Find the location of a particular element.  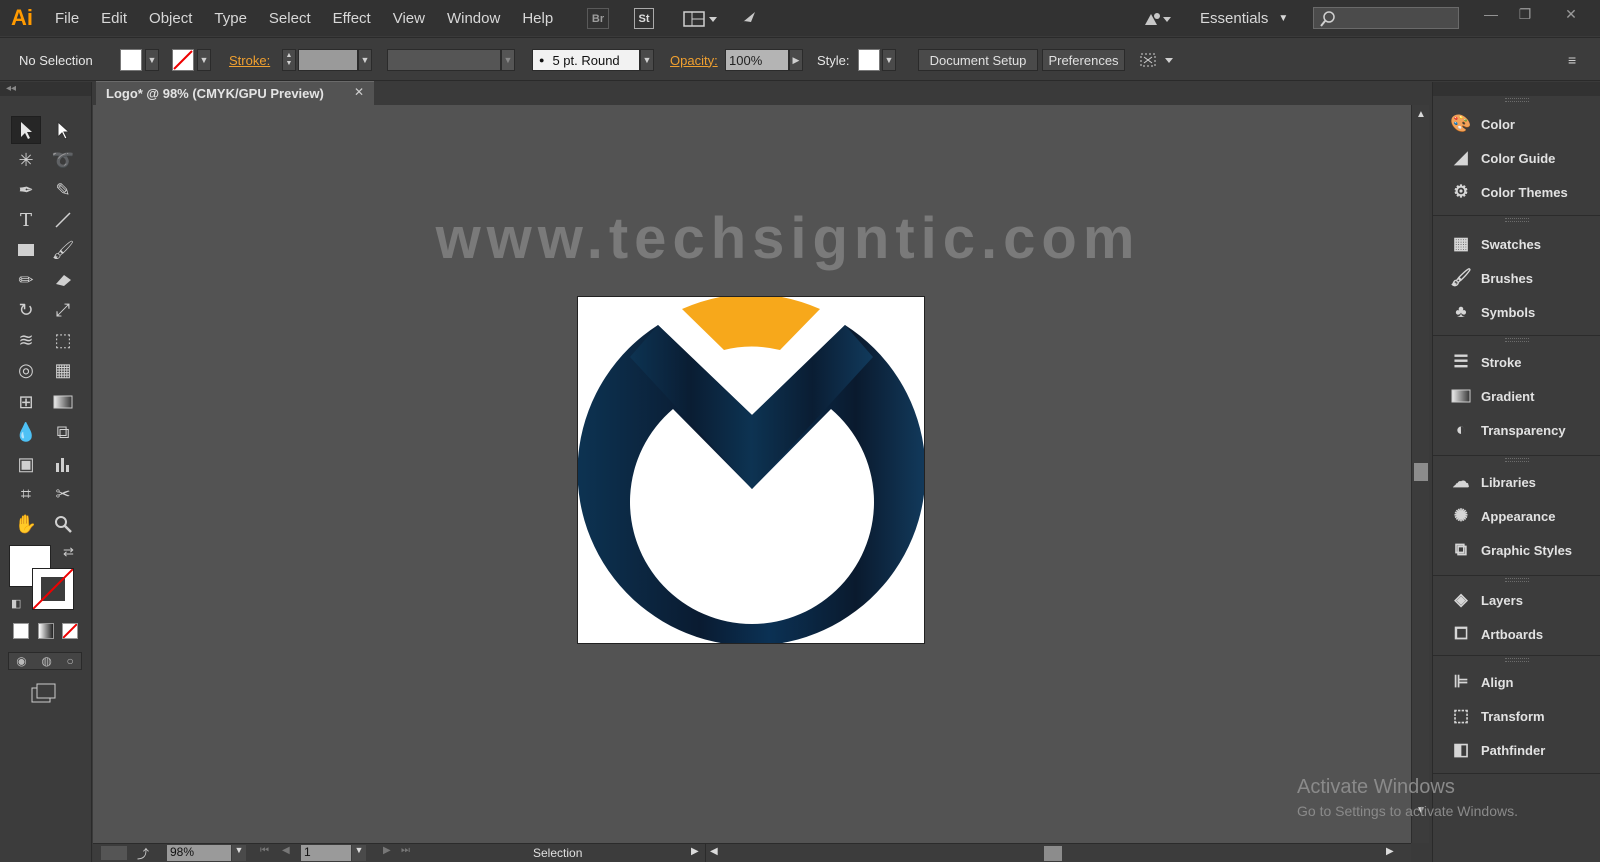

none-mode-icon is located at coordinates (70, 631).